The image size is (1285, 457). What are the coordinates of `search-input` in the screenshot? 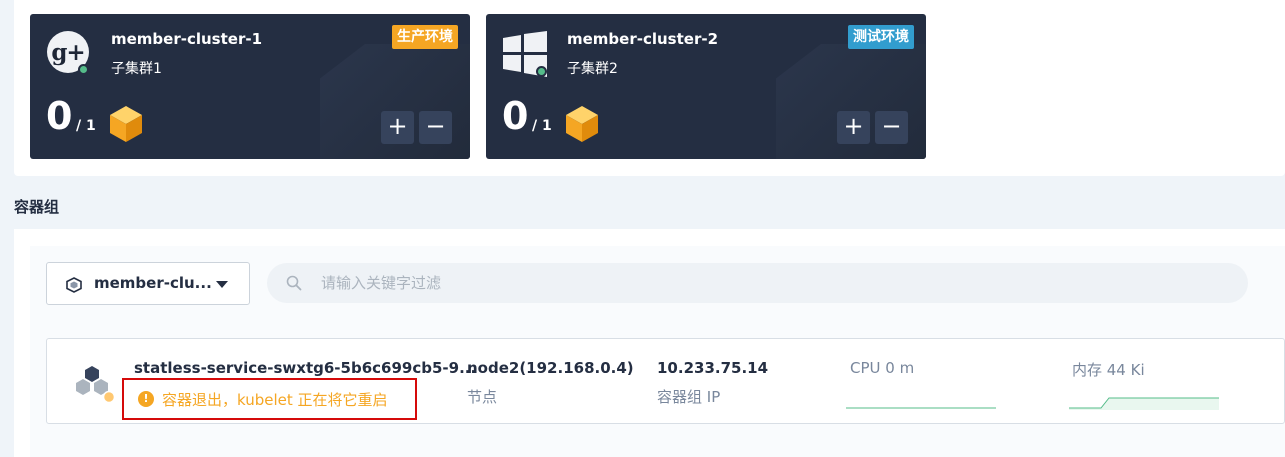 It's located at (771, 283).